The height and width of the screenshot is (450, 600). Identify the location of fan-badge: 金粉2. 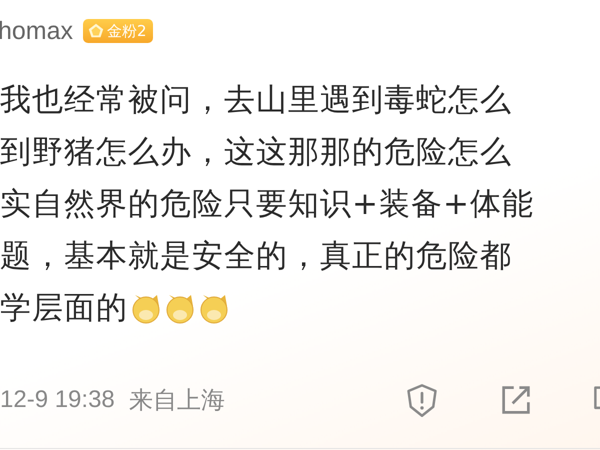
(118, 31).